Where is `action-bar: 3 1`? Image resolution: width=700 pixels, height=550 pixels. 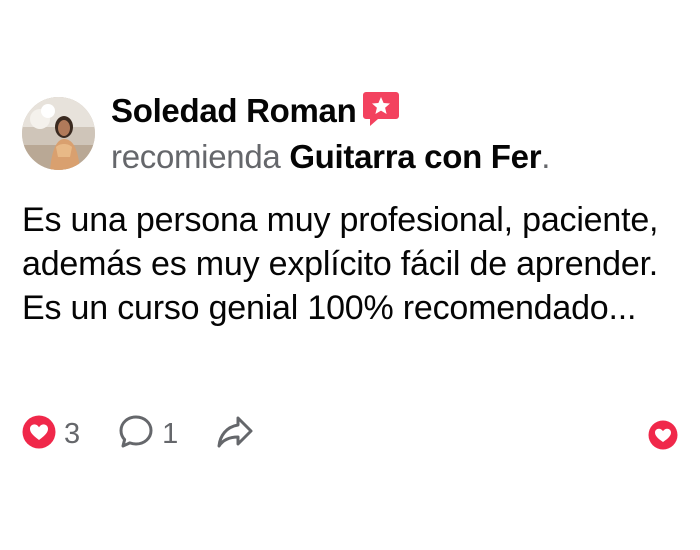 action-bar: 3 1 is located at coordinates (157, 434).